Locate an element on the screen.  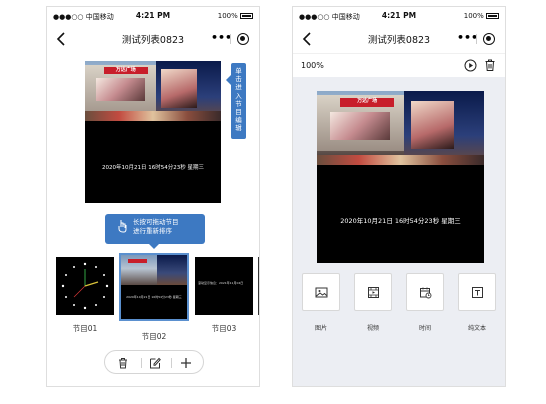
program-toolbar is located at coordinates (154, 362).